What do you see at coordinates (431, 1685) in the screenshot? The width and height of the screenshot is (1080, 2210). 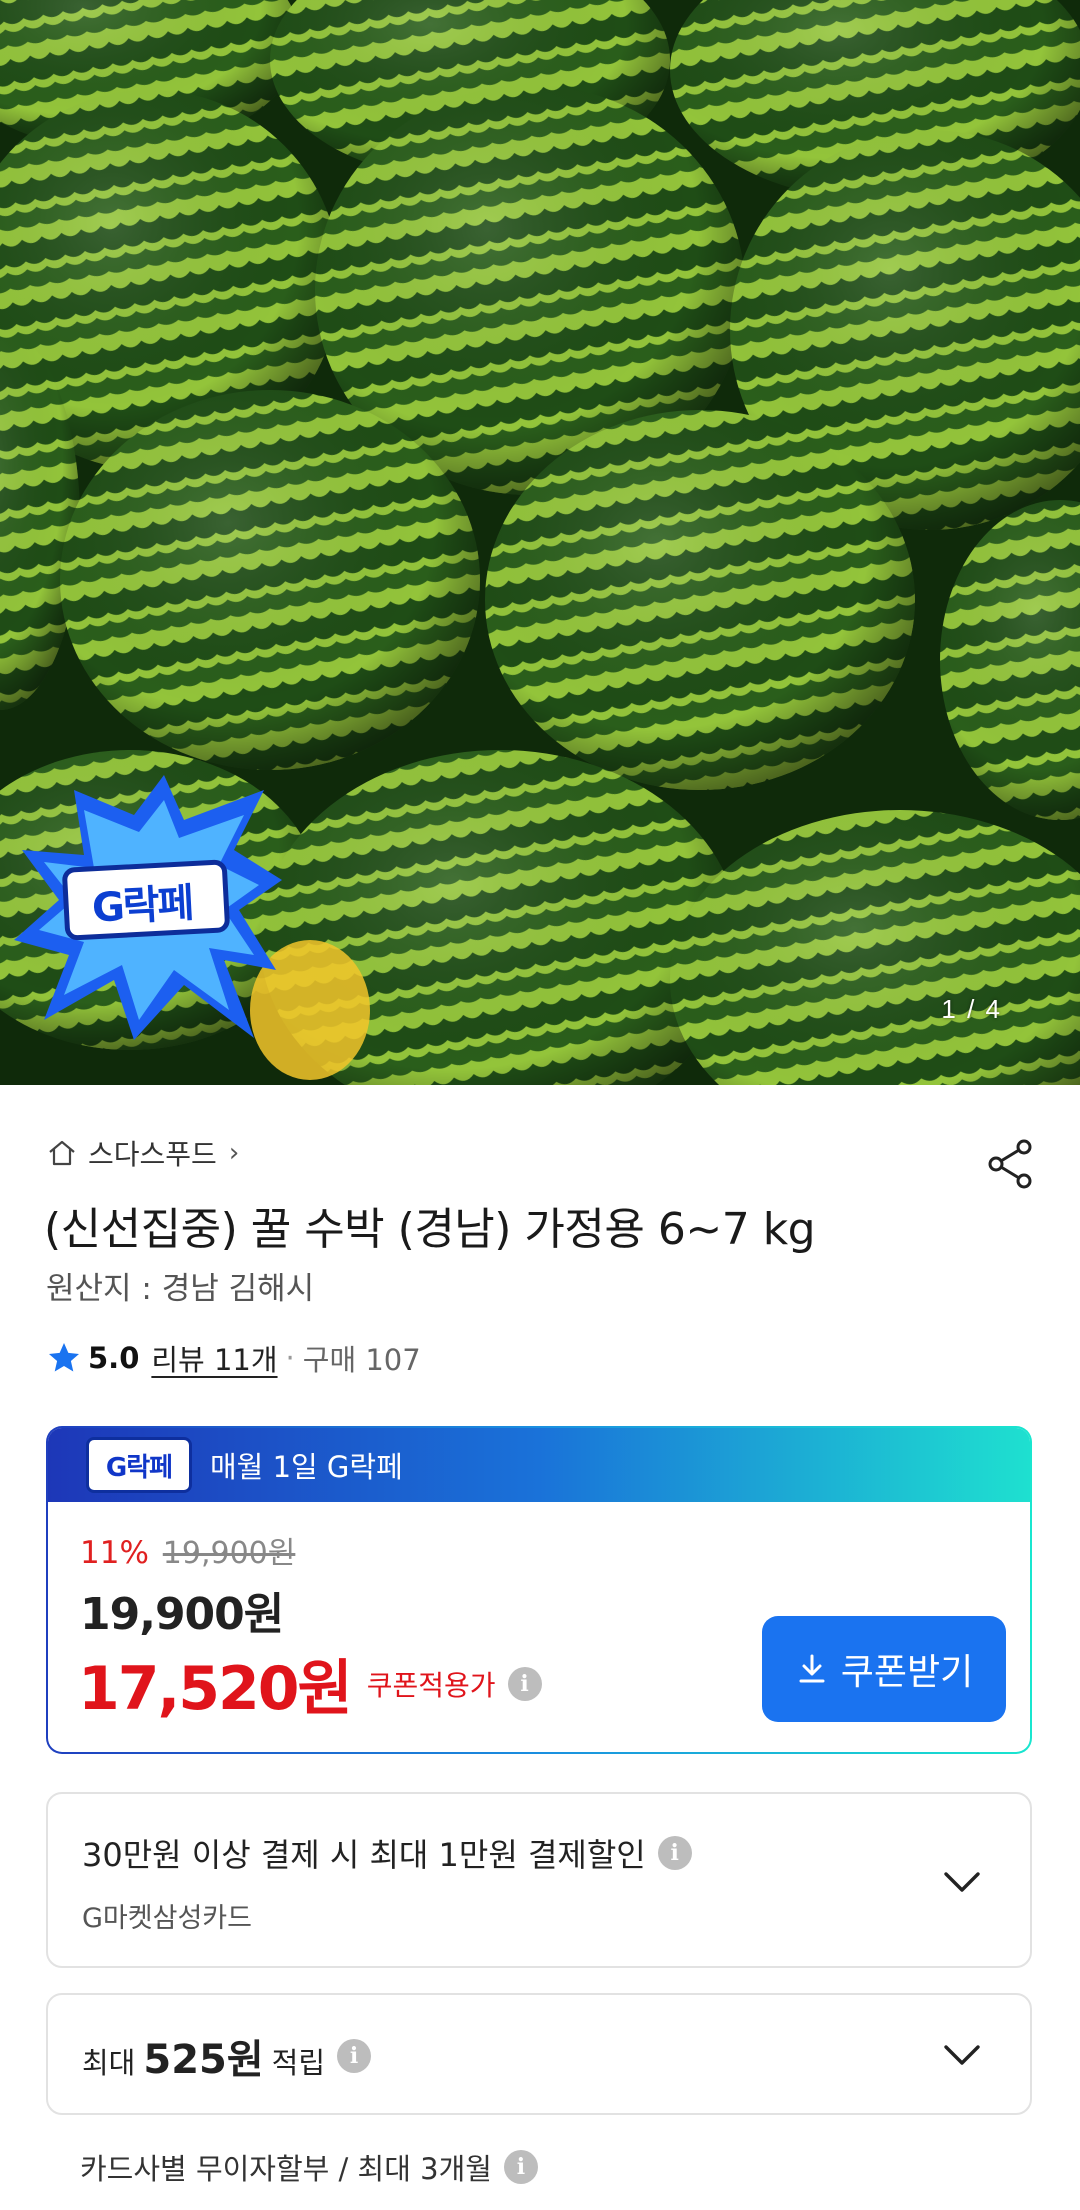 I see `coupon-price-label: 쿠폰적용가` at bounding box center [431, 1685].